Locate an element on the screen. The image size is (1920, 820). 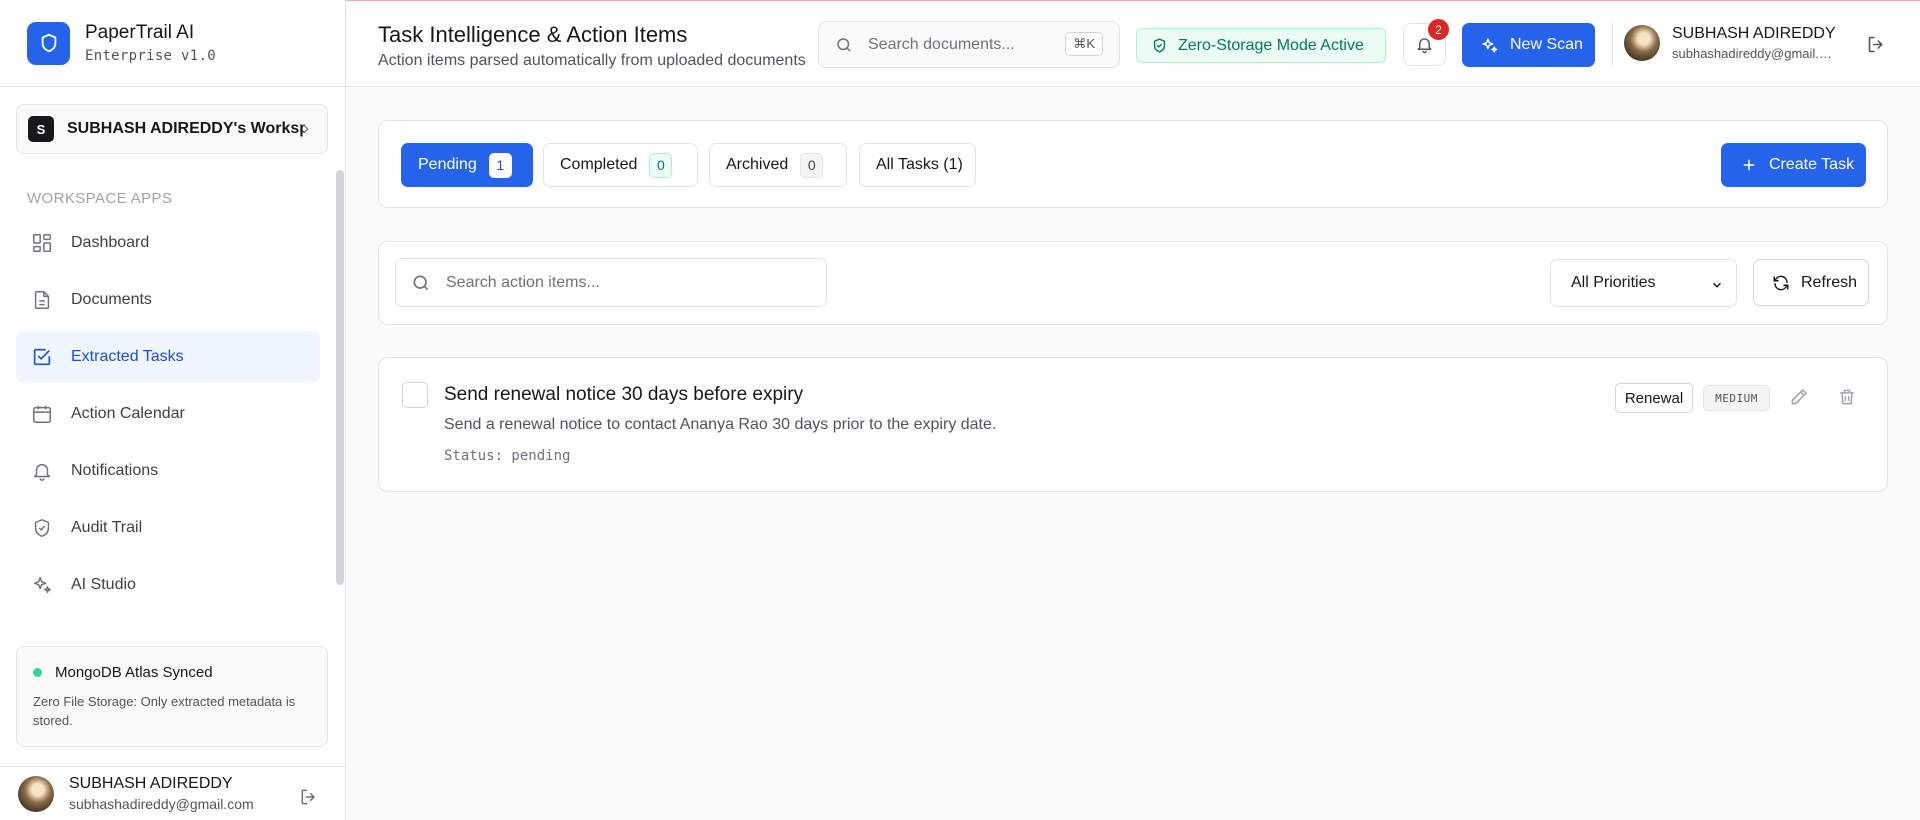
bell-icon is located at coordinates (42, 472).